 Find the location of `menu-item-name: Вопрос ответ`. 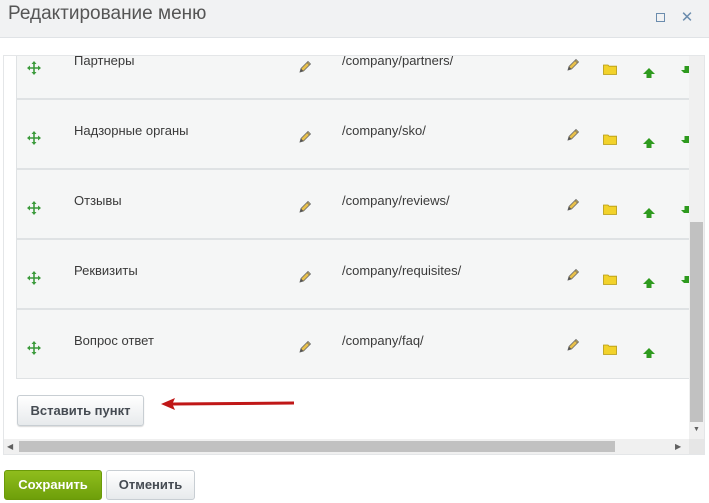

menu-item-name: Вопрос ответ is located at coordinates (114, 340).